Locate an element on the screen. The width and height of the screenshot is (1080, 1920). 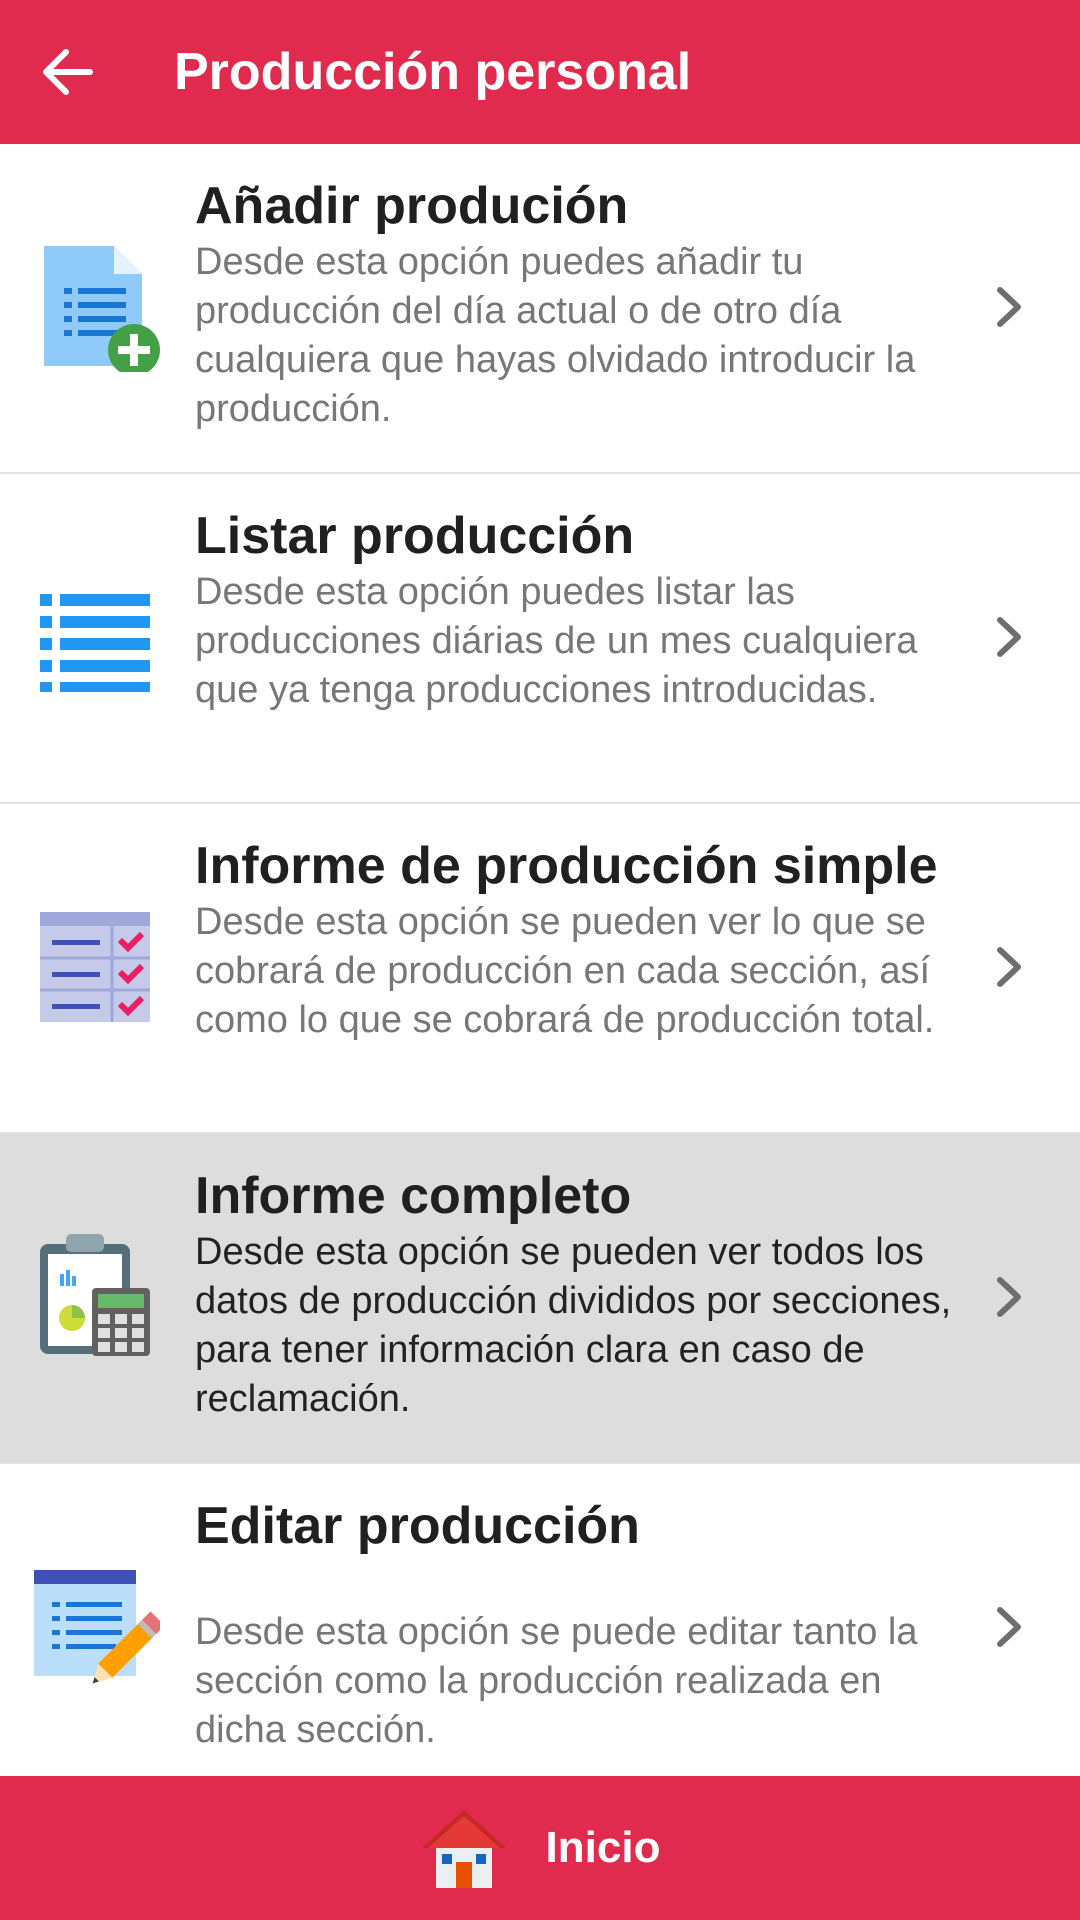
edit-document-icon is located at coordinates (97, 1627).